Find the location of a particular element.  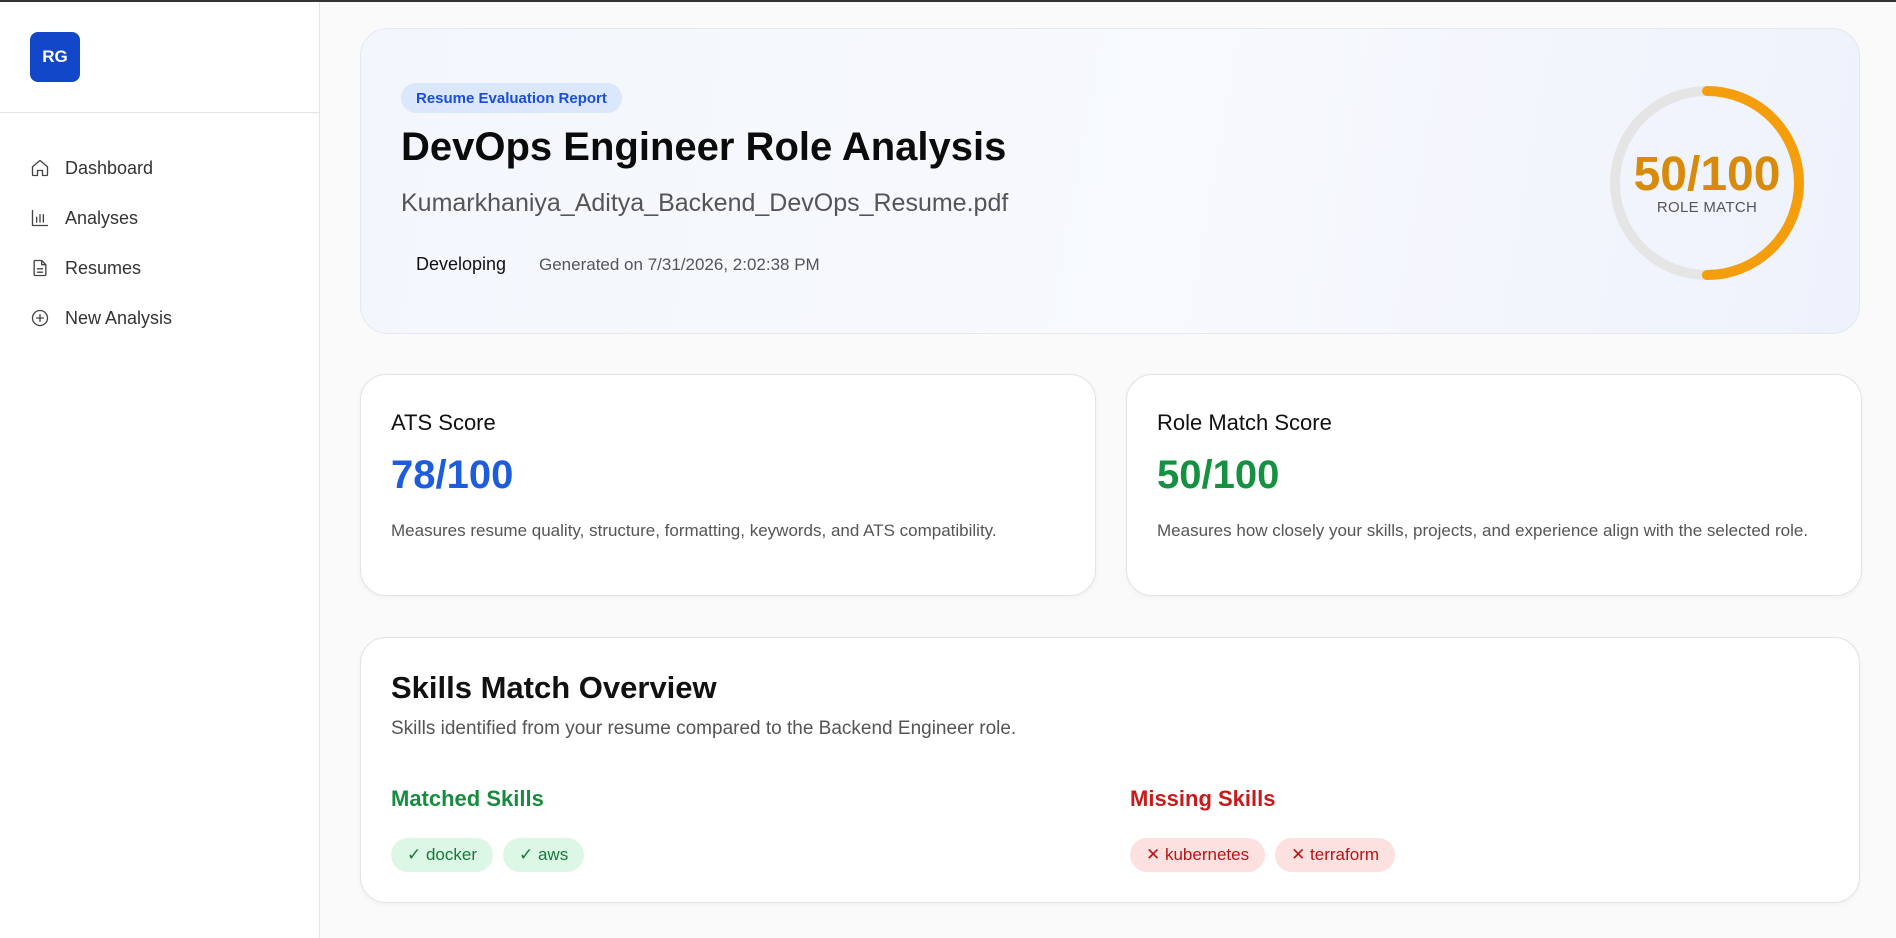

home-icon is located at coordinates (40, 168).